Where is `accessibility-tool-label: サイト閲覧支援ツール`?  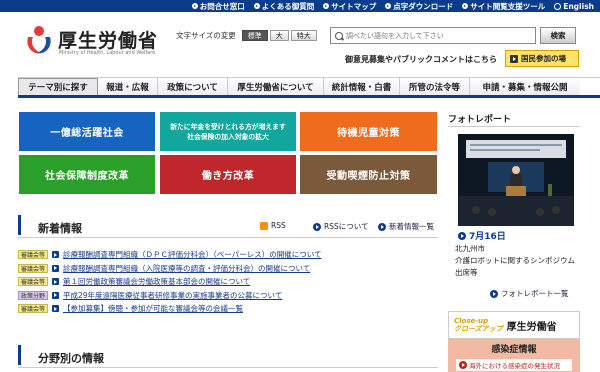 accessibility-tool-label: サイト閲覧支援ツール is located at coordinates (508, 6).